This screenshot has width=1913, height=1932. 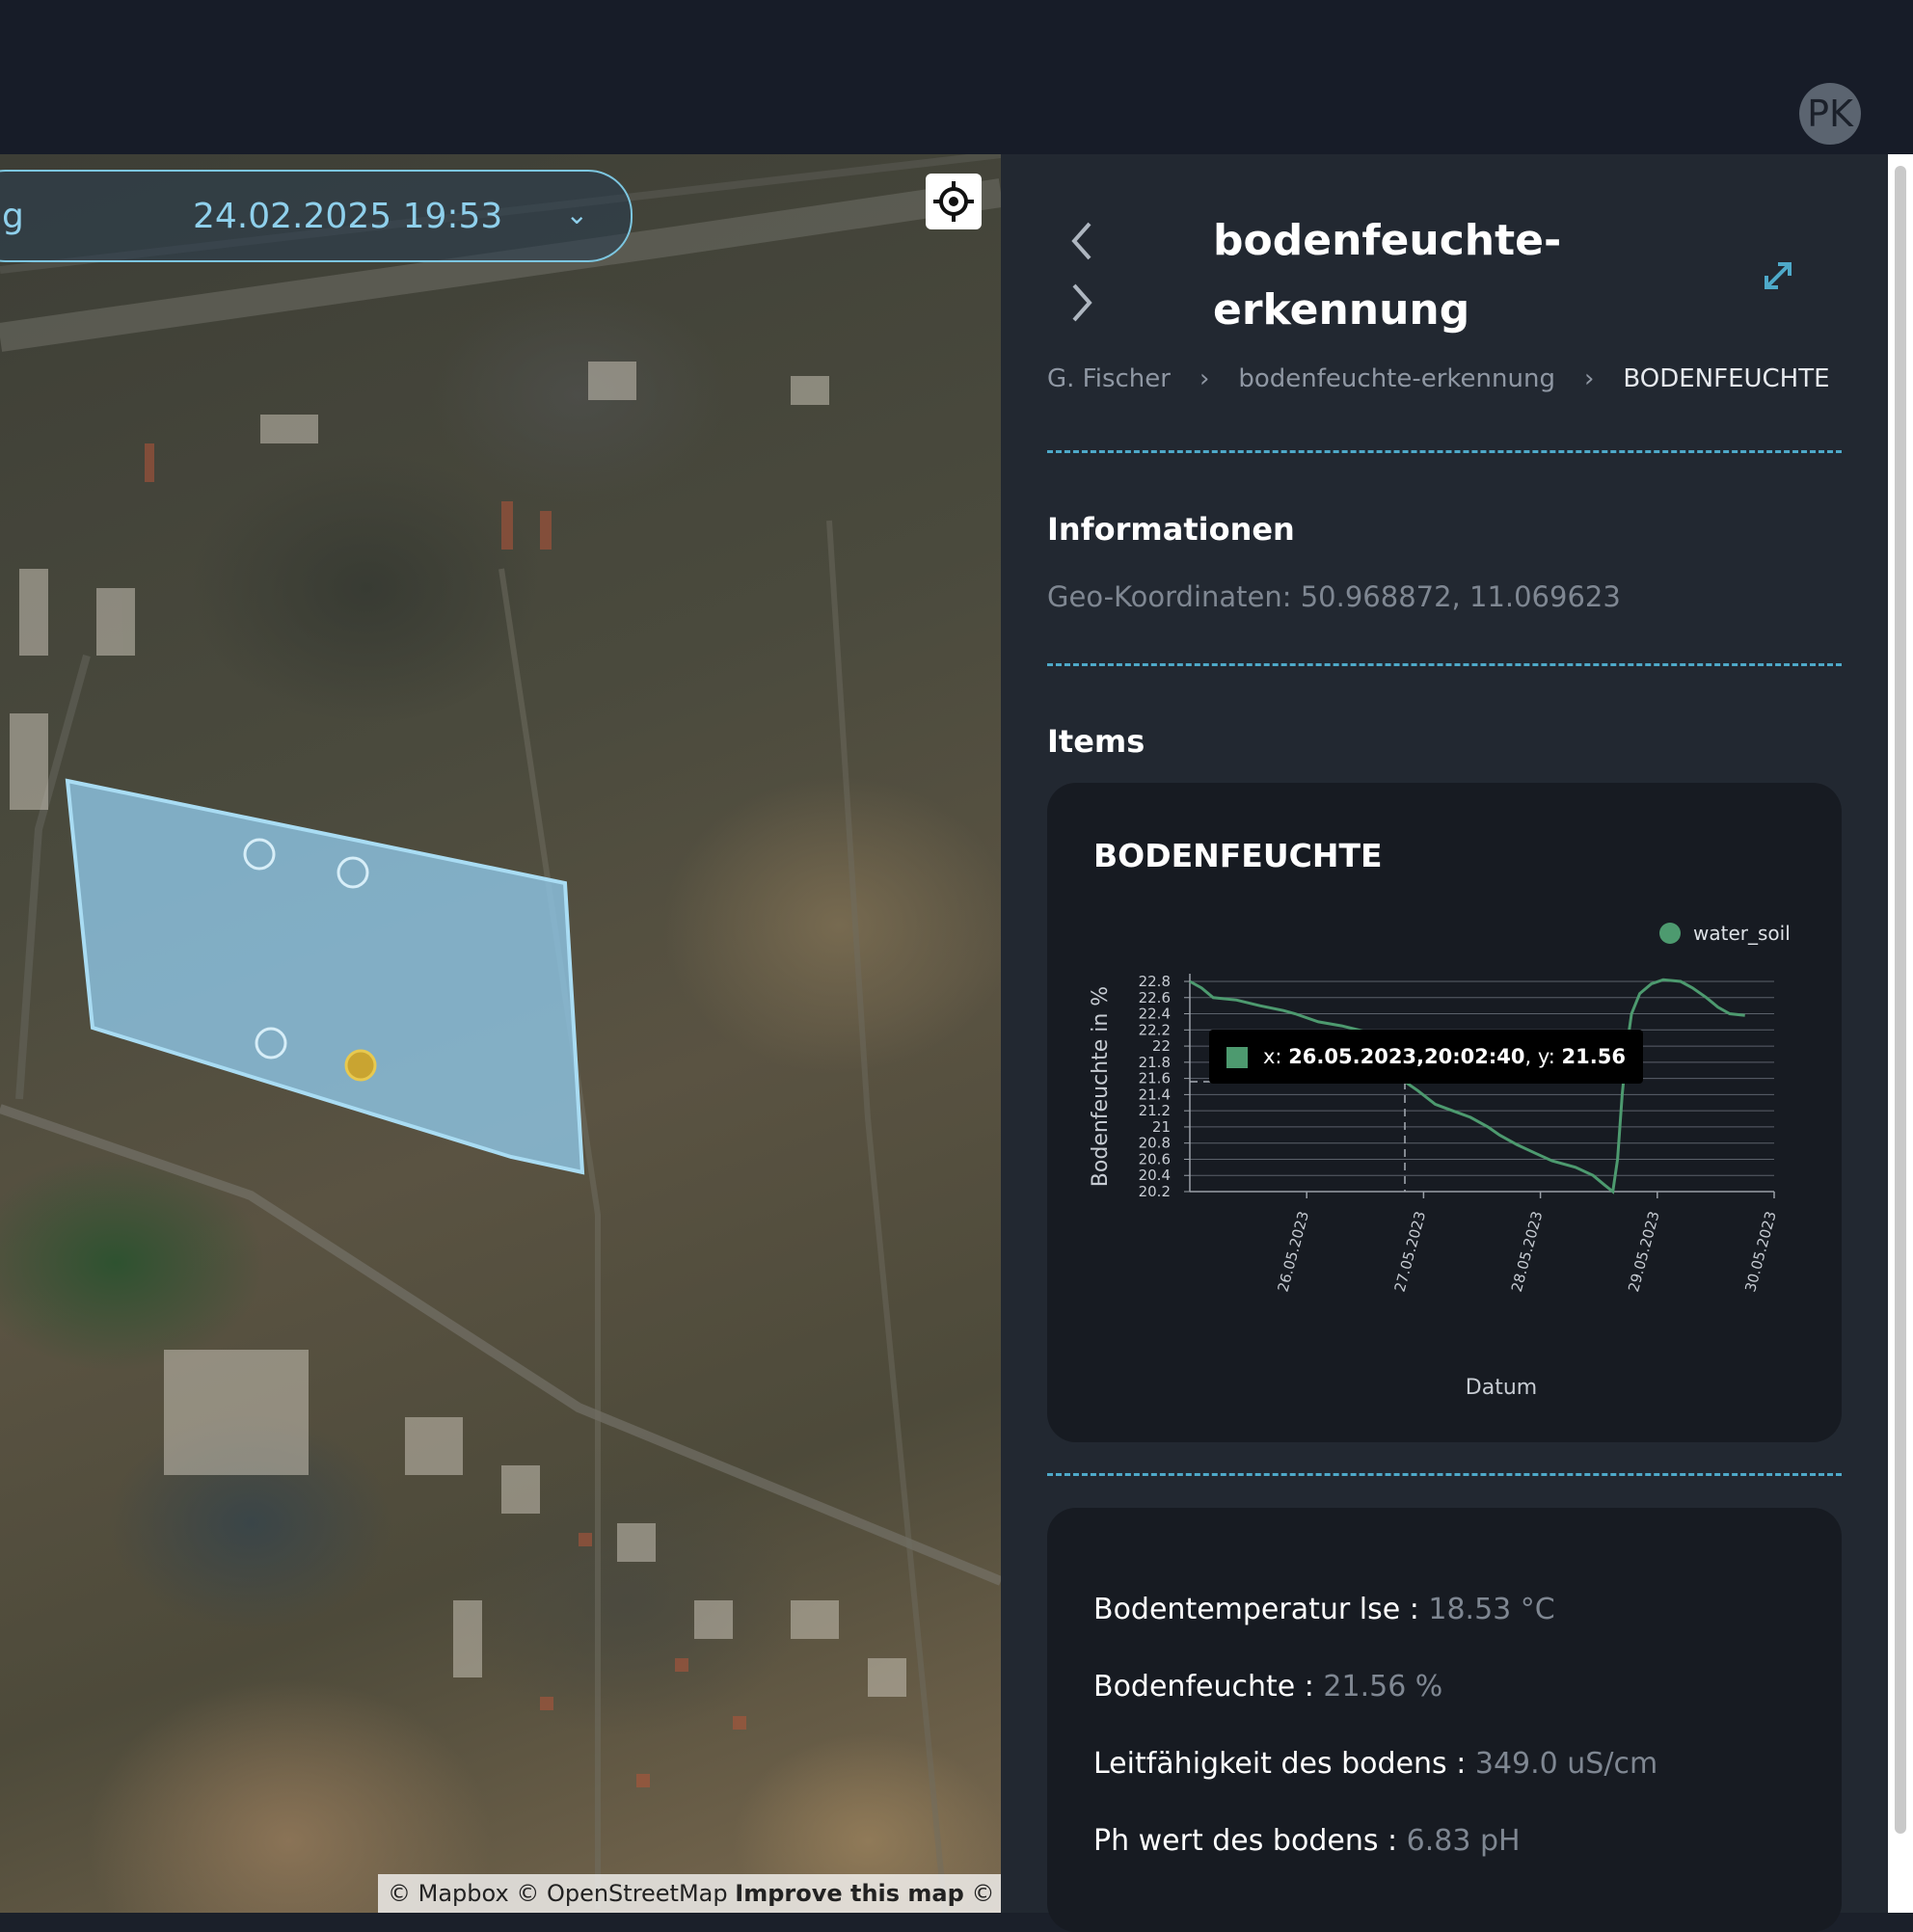 I want to click on chart-tooltip: x: 26.05.2023,20:02:40, y: 21.56, so click(x=1426, y=1057).